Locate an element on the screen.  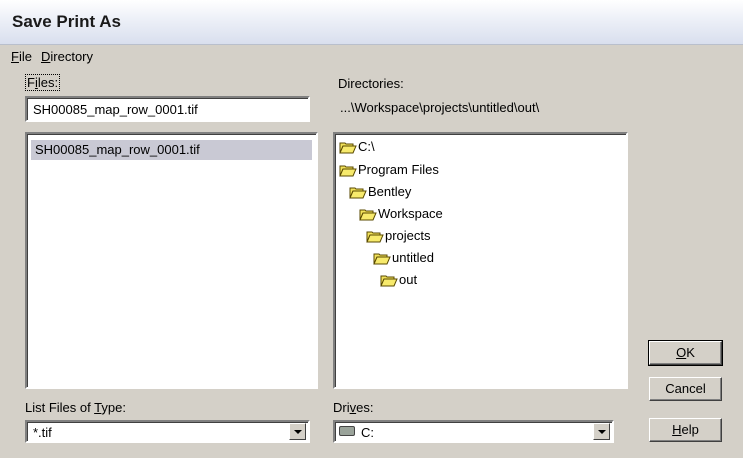
help-button-label: elp is located at coordinates (690, 429).